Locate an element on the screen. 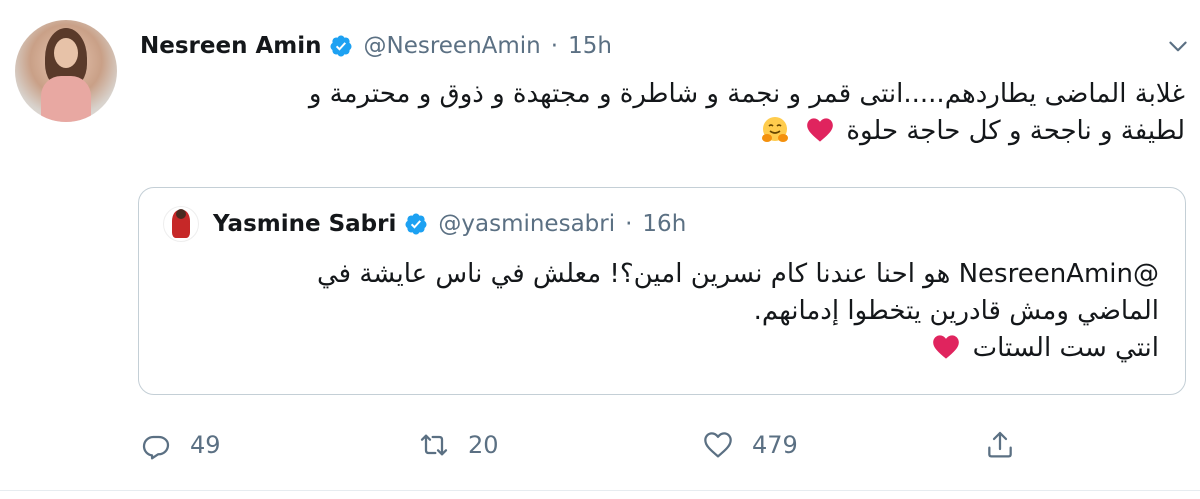 This screenshot has width=1200, height=499. quoted-author-handle: @yasminesabri is located at coordinates (527, 224).